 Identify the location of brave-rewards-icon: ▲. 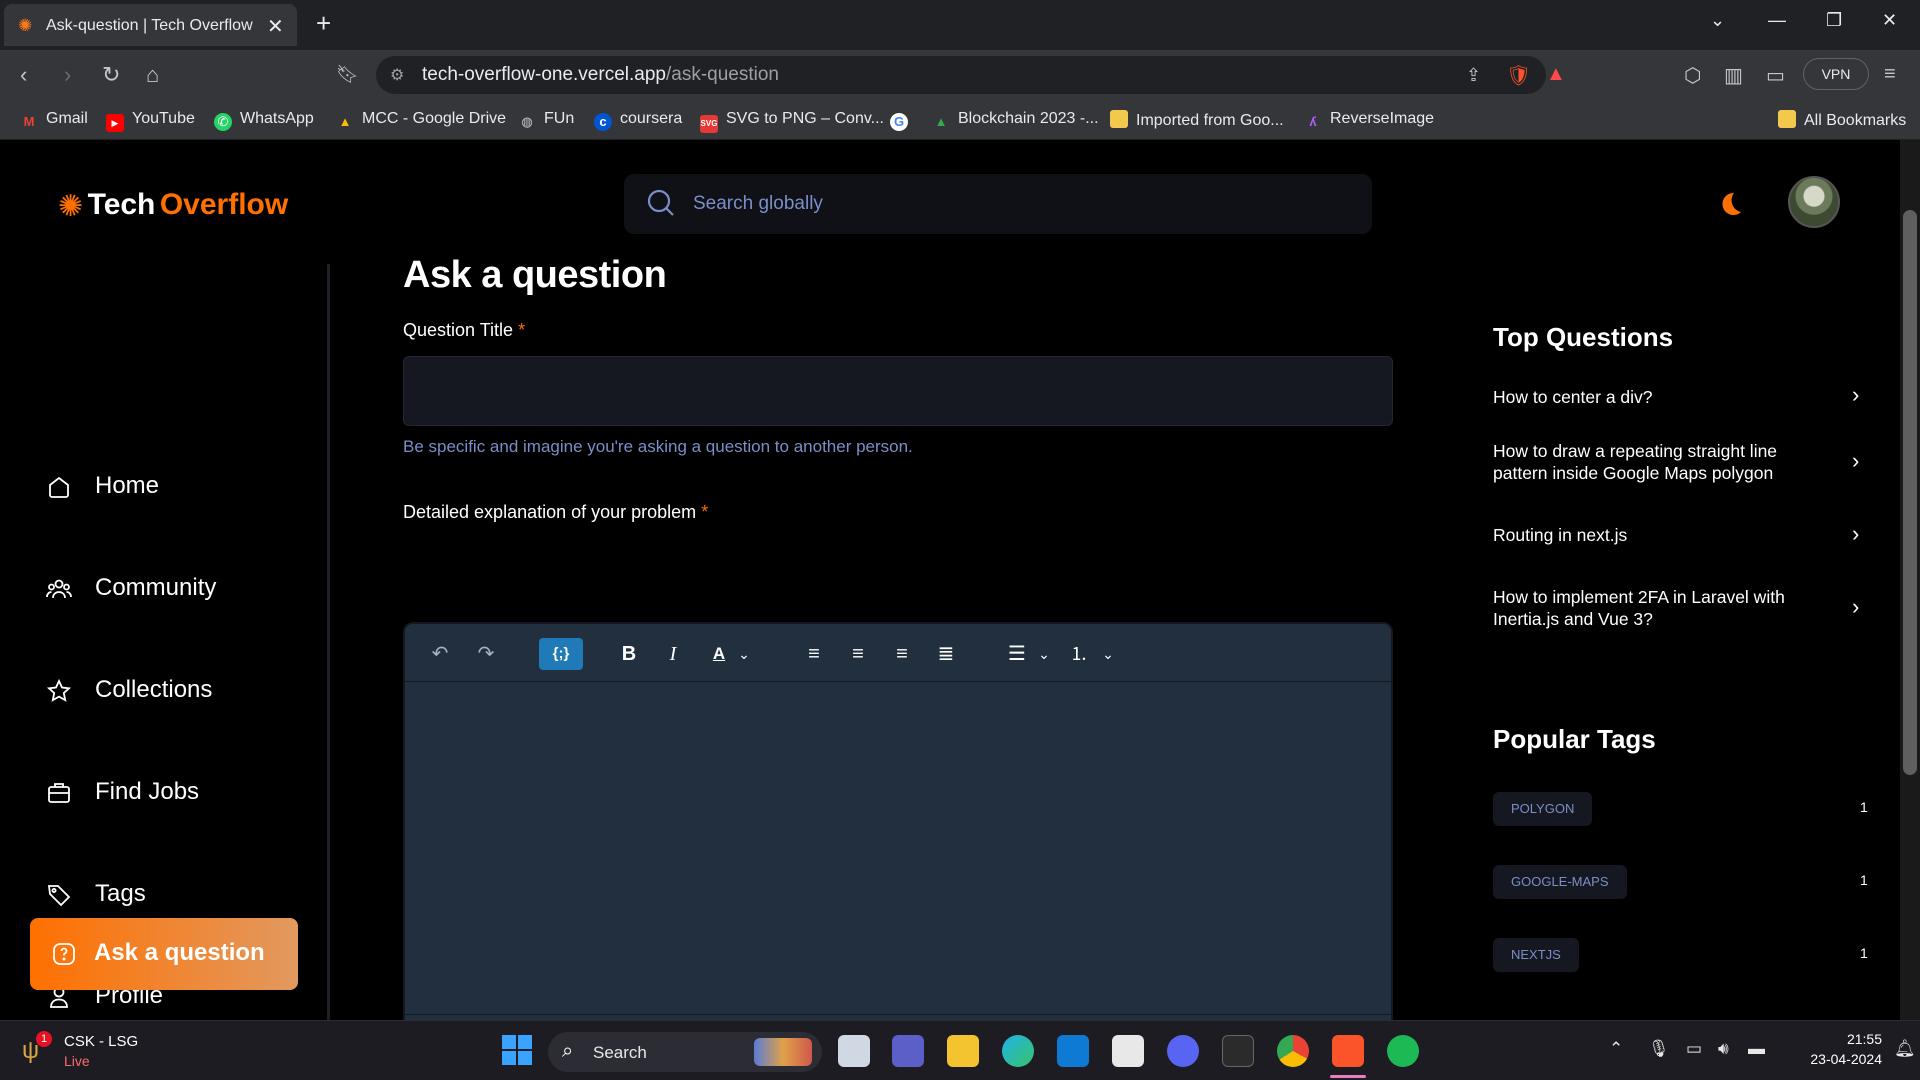
(1556, 74).